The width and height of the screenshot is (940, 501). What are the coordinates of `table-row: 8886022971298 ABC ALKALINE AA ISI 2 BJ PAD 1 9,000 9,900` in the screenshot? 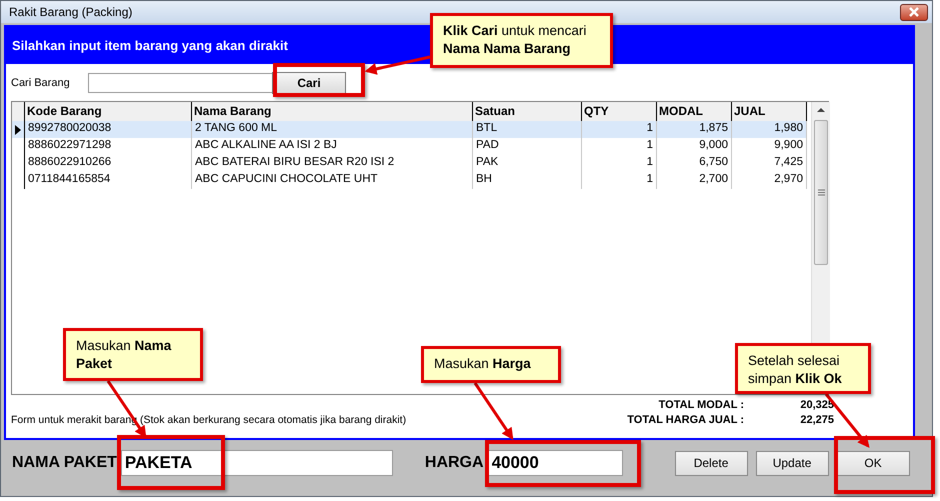 It's located at (409, 146).